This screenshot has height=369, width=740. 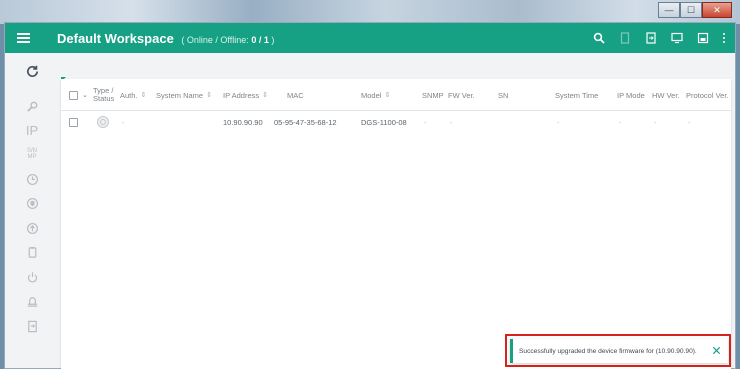 I want to click on cell-fw-ver: -, so click(x=451, y=122).